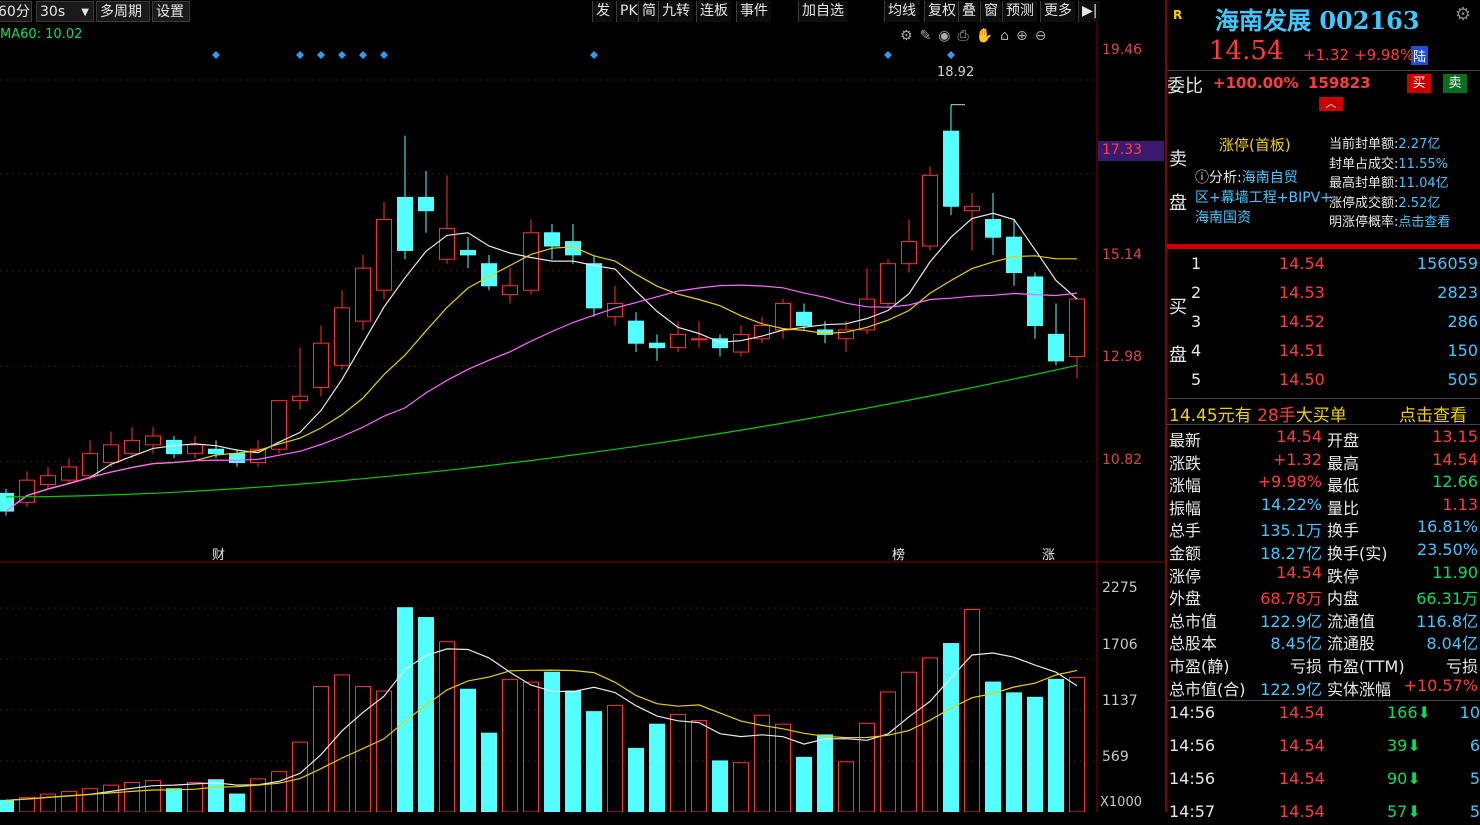 This screenshot has width=1480, height=825. Describe the element at coordinates (1193, 621) in the screenshot. I see `stat-label: 总市值` at that location.